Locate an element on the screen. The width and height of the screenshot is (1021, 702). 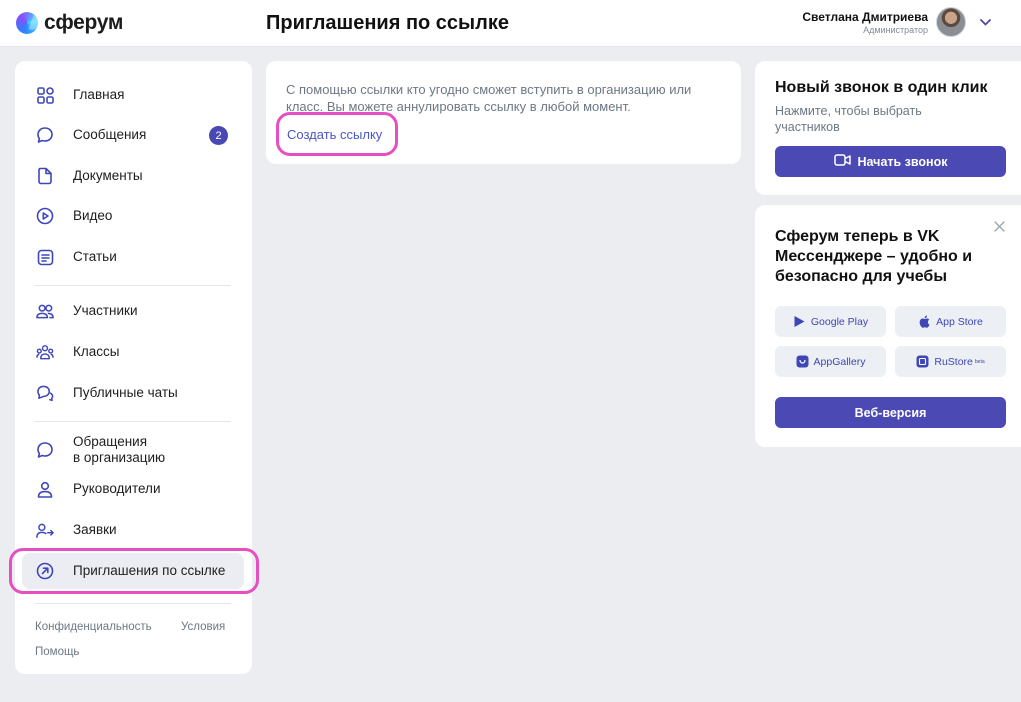
web-version-button: Веб-версия is located at coordinates (890, 412).